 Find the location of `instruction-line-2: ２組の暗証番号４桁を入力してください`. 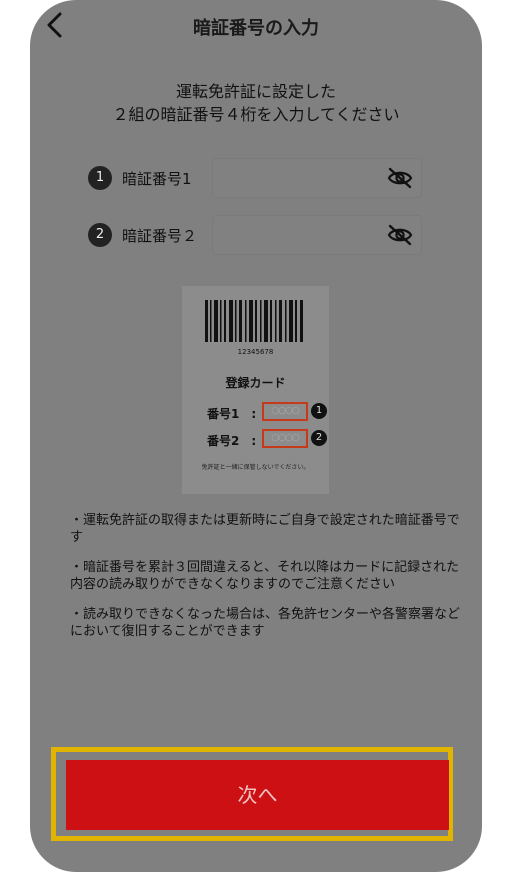

instruction-line-2: ２組の暗証番号４桁を入力してください is located at coordinates (256, 114).